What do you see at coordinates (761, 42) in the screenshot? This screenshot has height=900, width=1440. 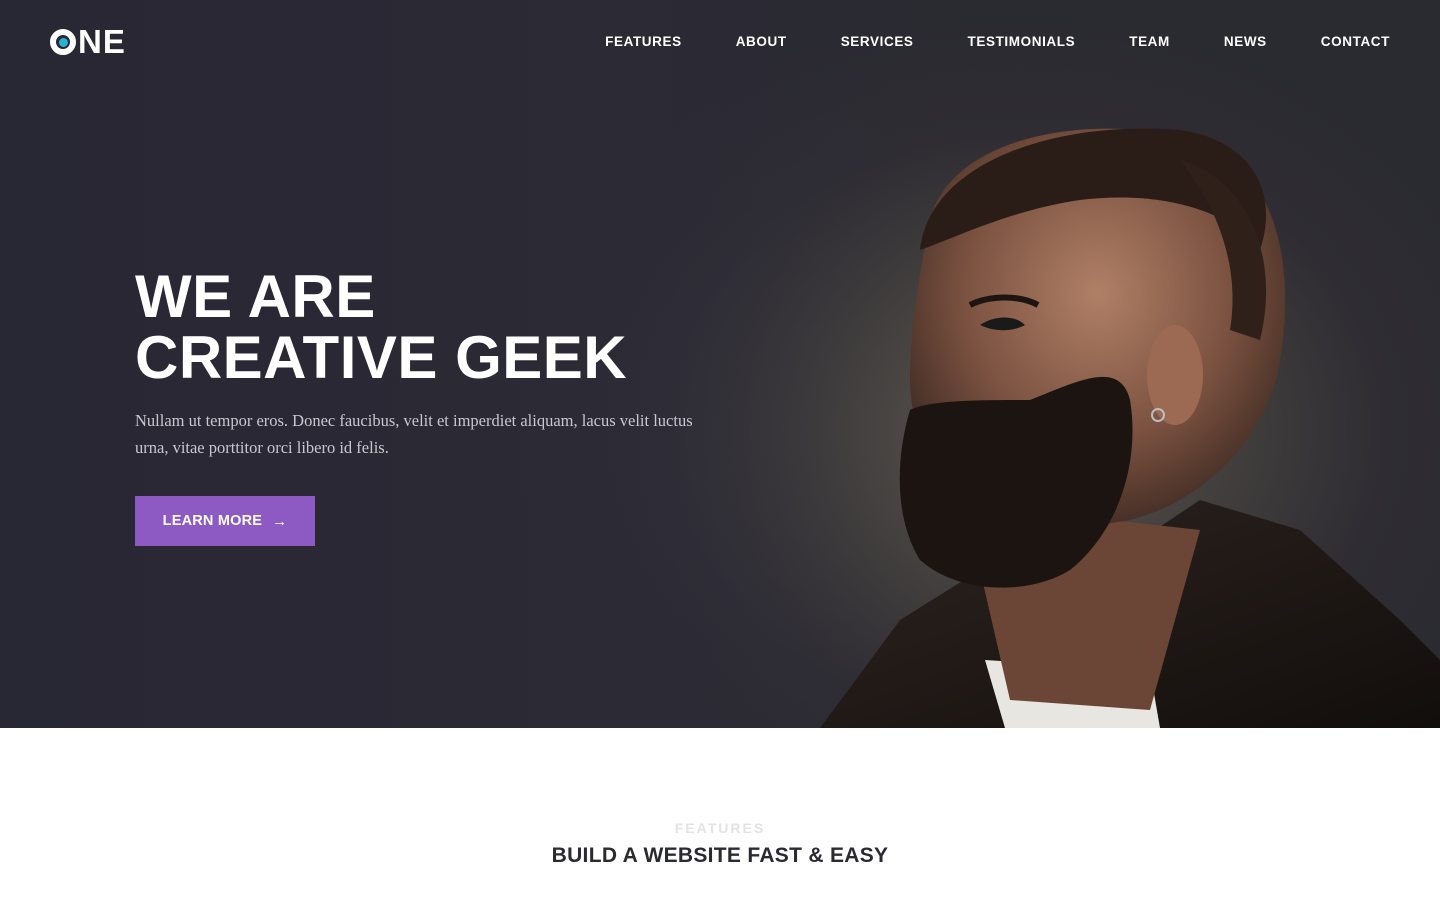 I see `nav-item-about: ABOUT` at bounding box center [761, 42].